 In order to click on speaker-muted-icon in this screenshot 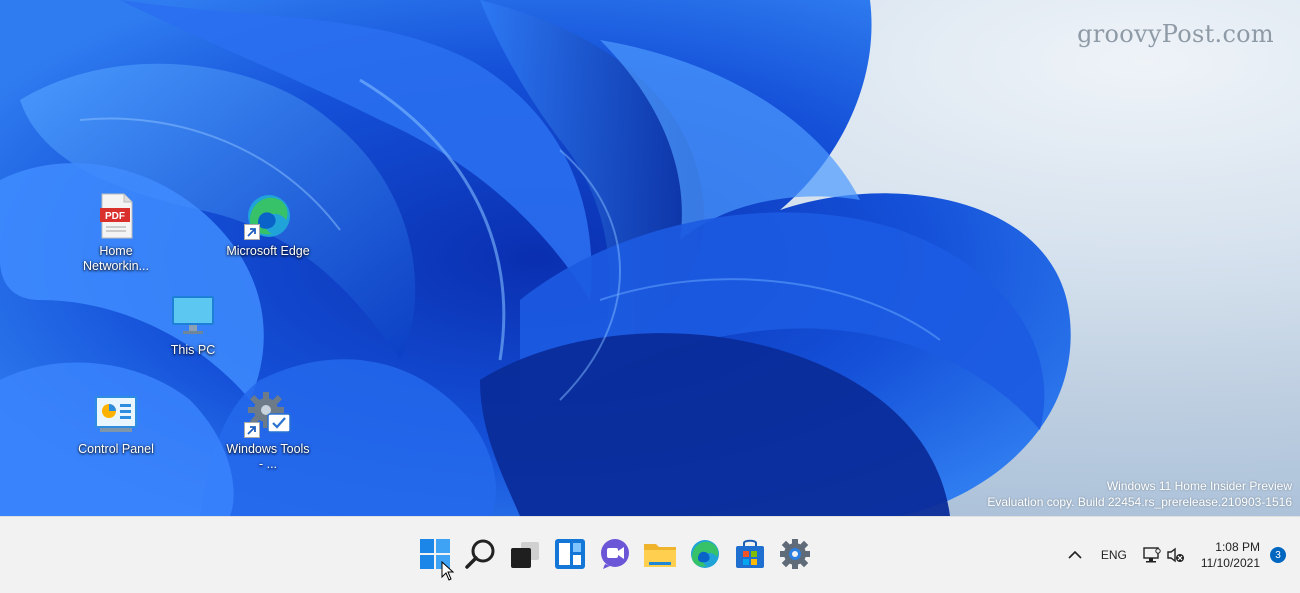, I will do `click(1175, 555)`.